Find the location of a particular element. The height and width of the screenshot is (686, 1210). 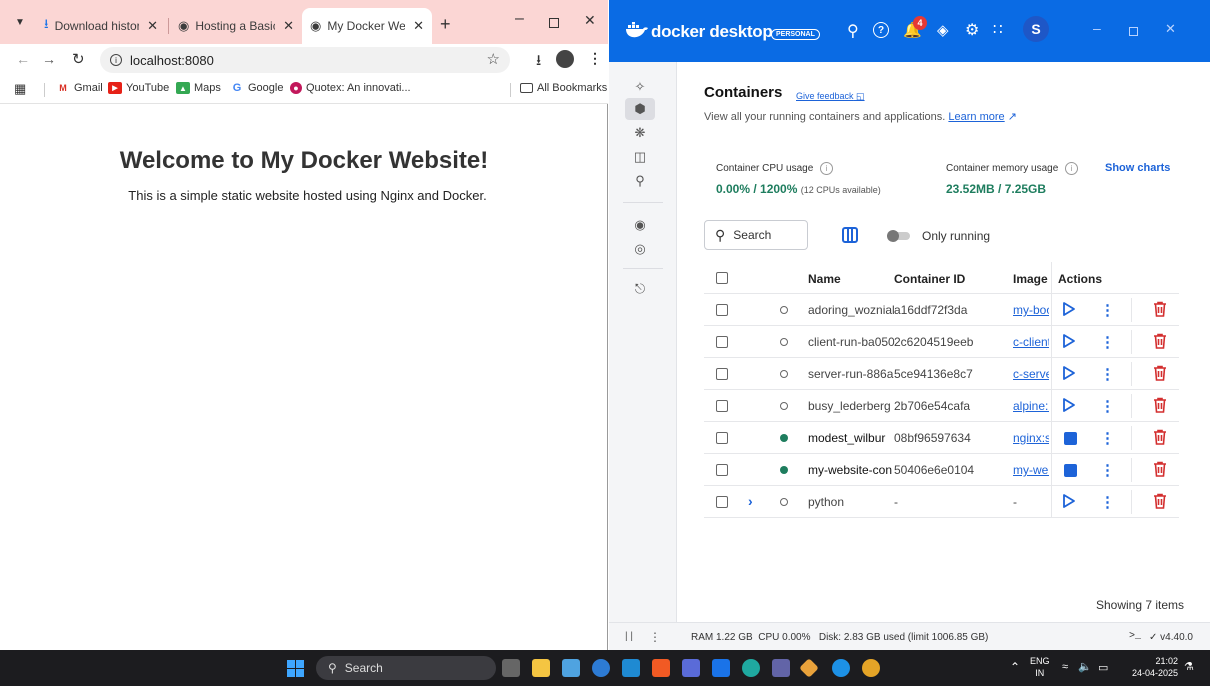

brave-icon is located at coordinates (661, 668).